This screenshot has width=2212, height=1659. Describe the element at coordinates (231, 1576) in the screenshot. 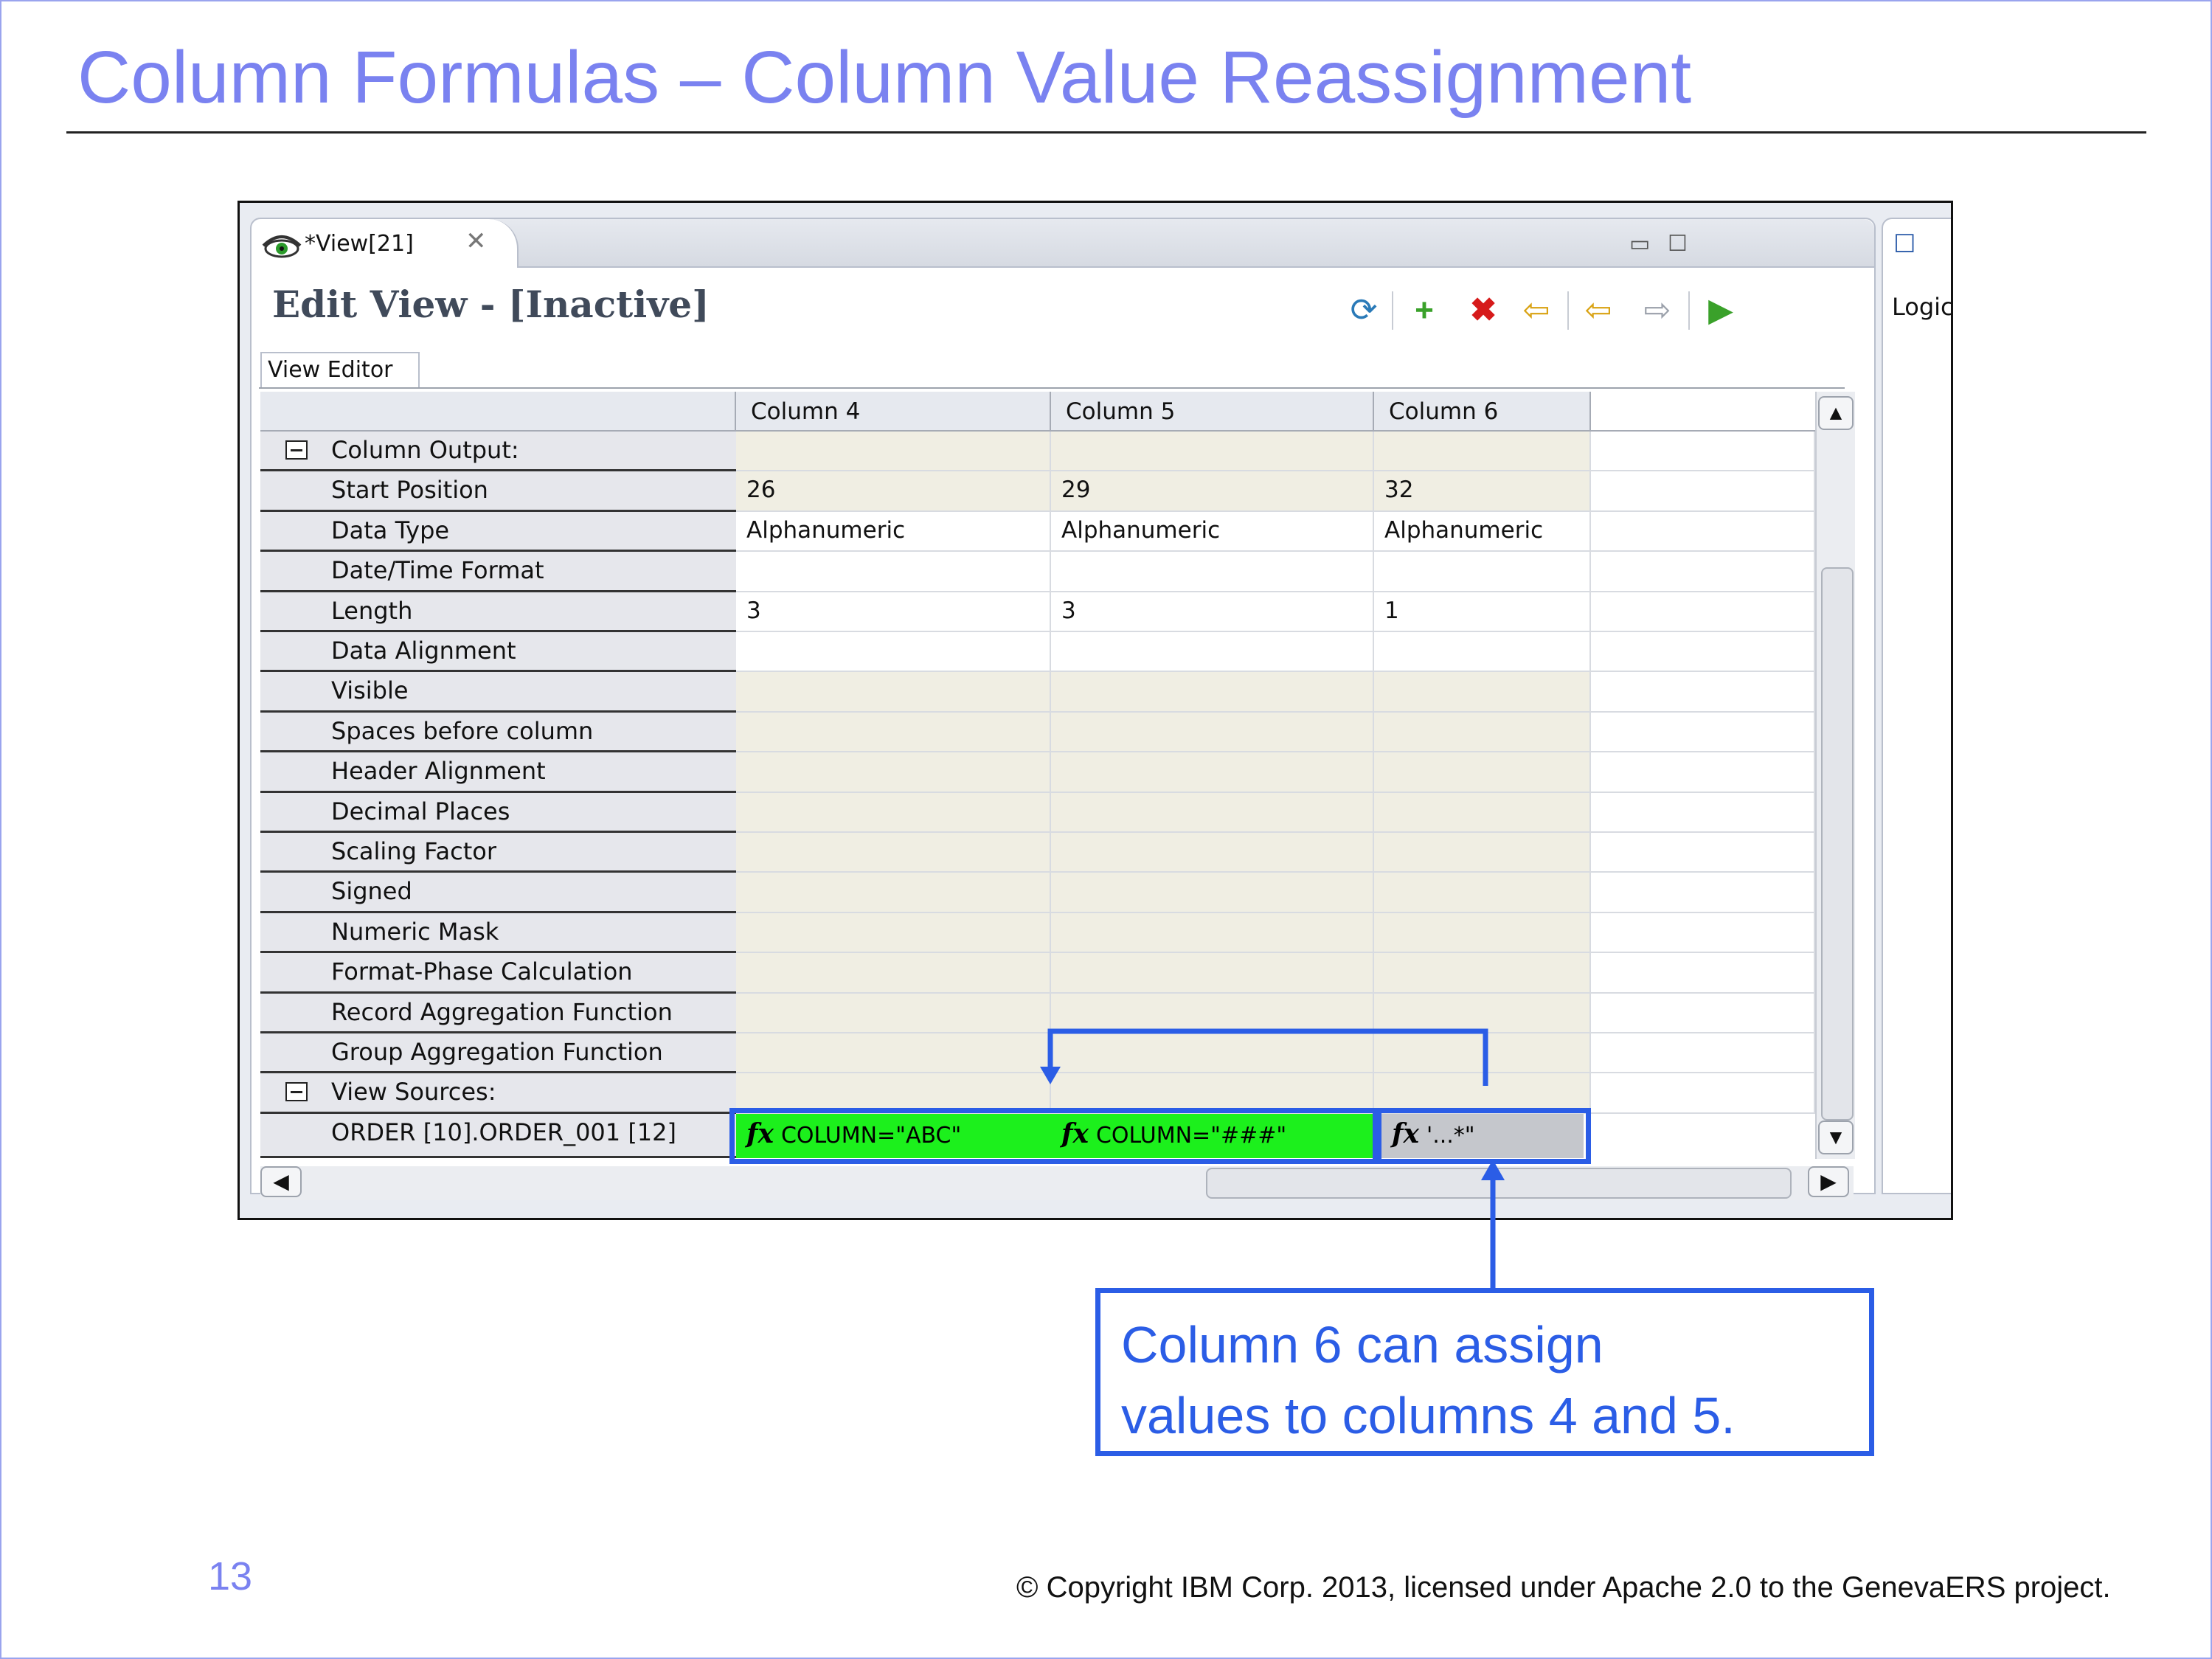

I see `page-number: 13` at that location.